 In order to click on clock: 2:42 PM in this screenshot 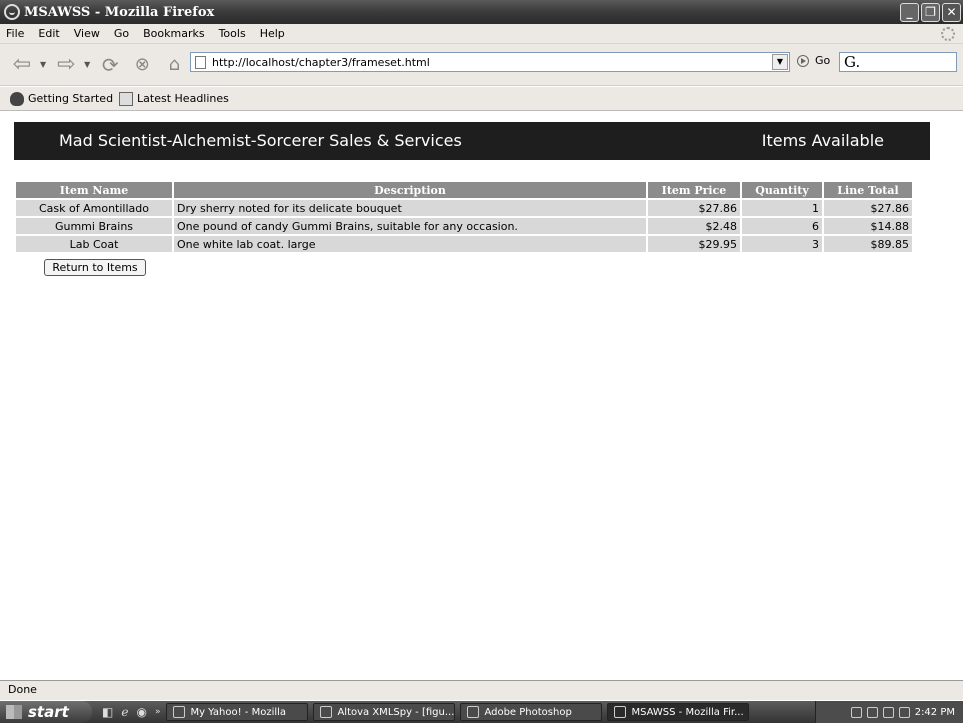, I will do `click(934, 712)`.